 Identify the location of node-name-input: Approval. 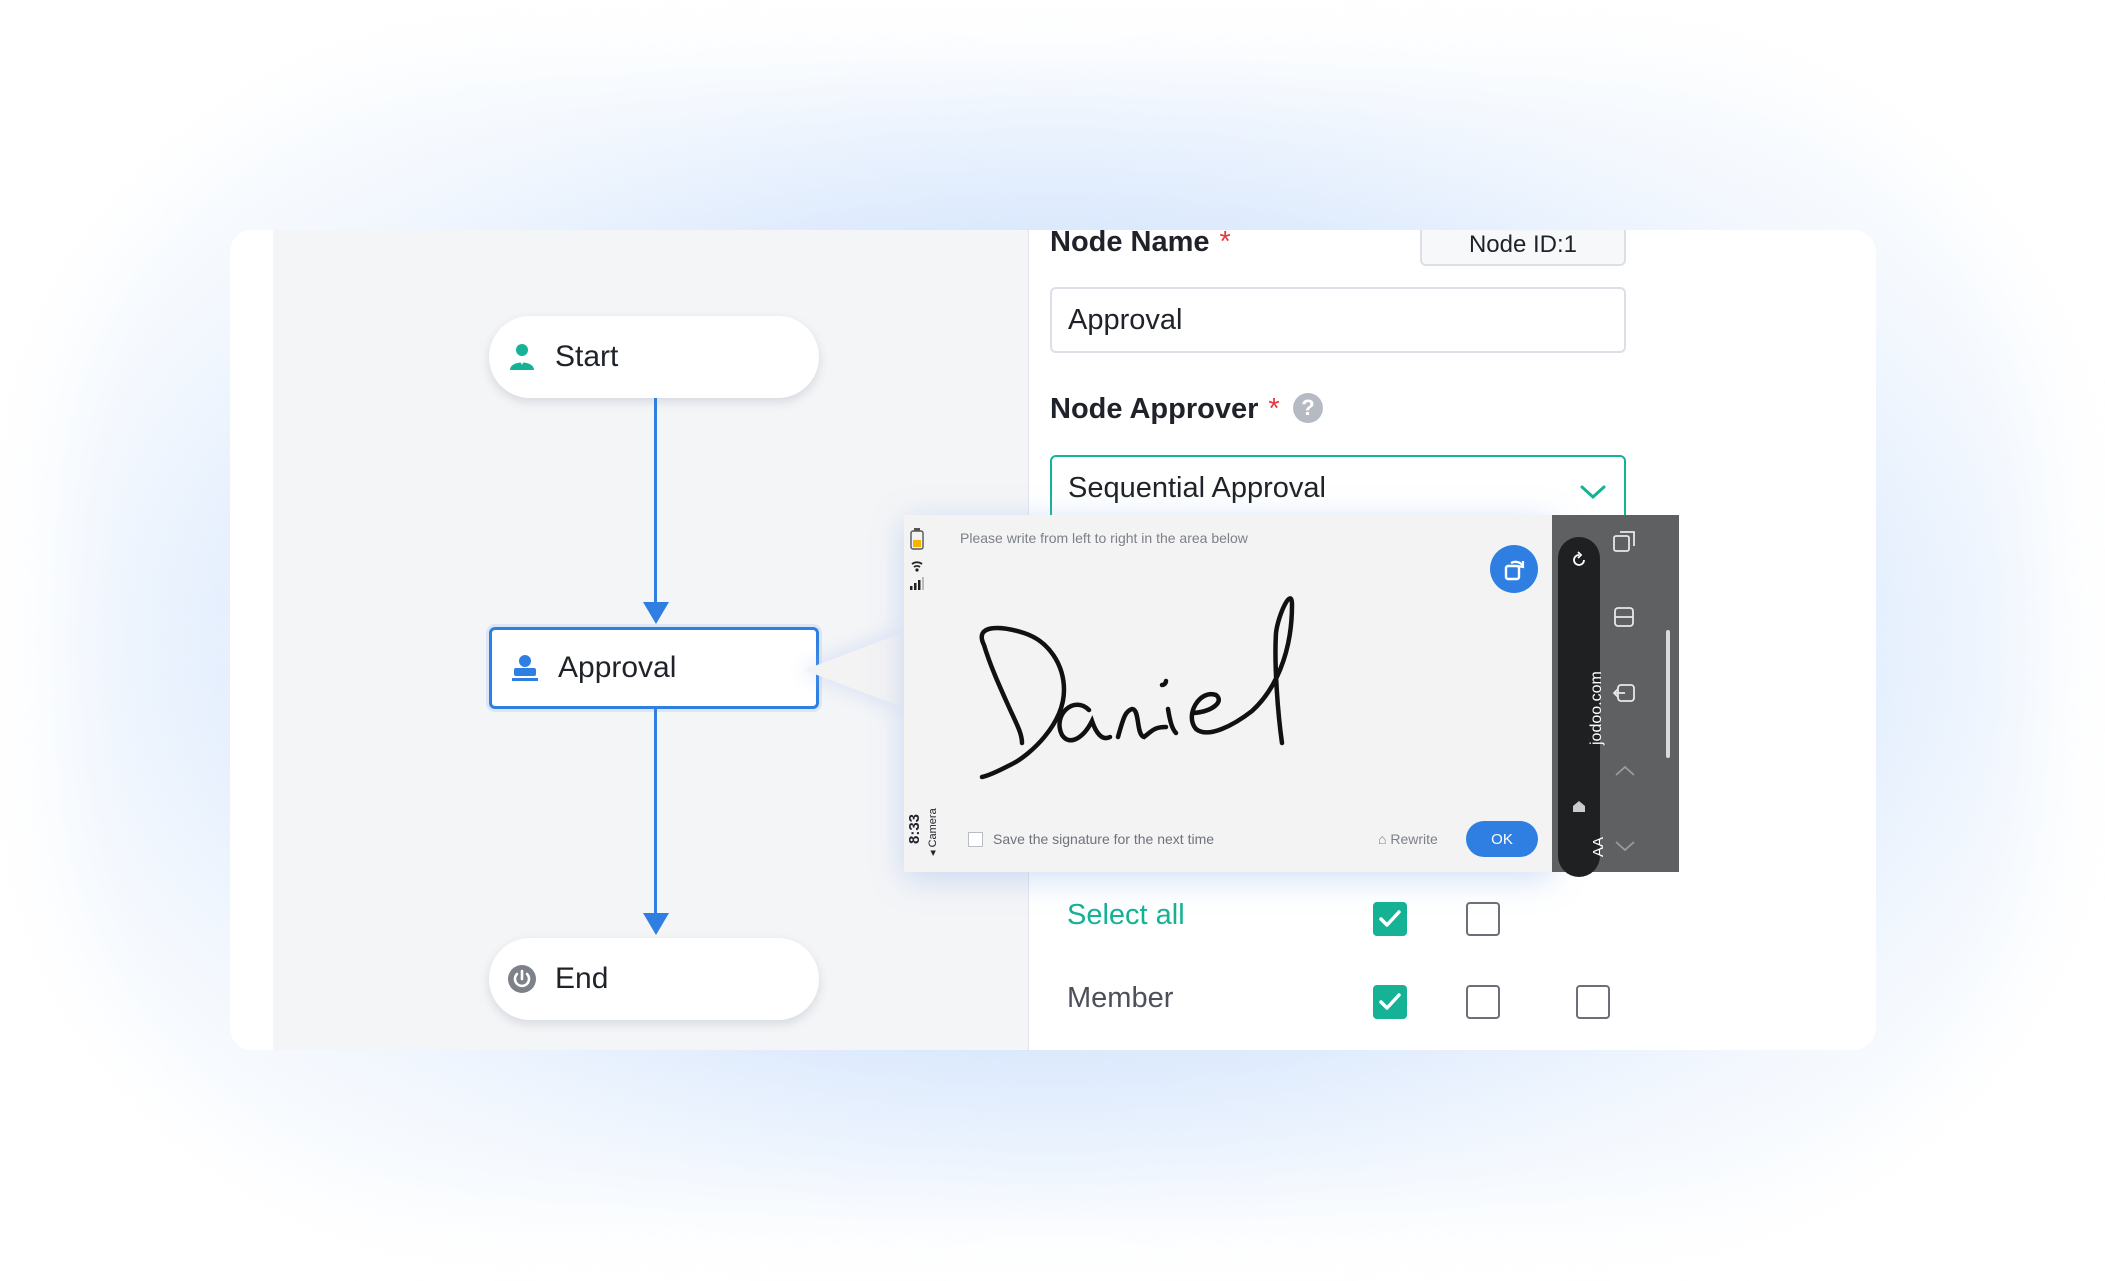
(1338, 320).